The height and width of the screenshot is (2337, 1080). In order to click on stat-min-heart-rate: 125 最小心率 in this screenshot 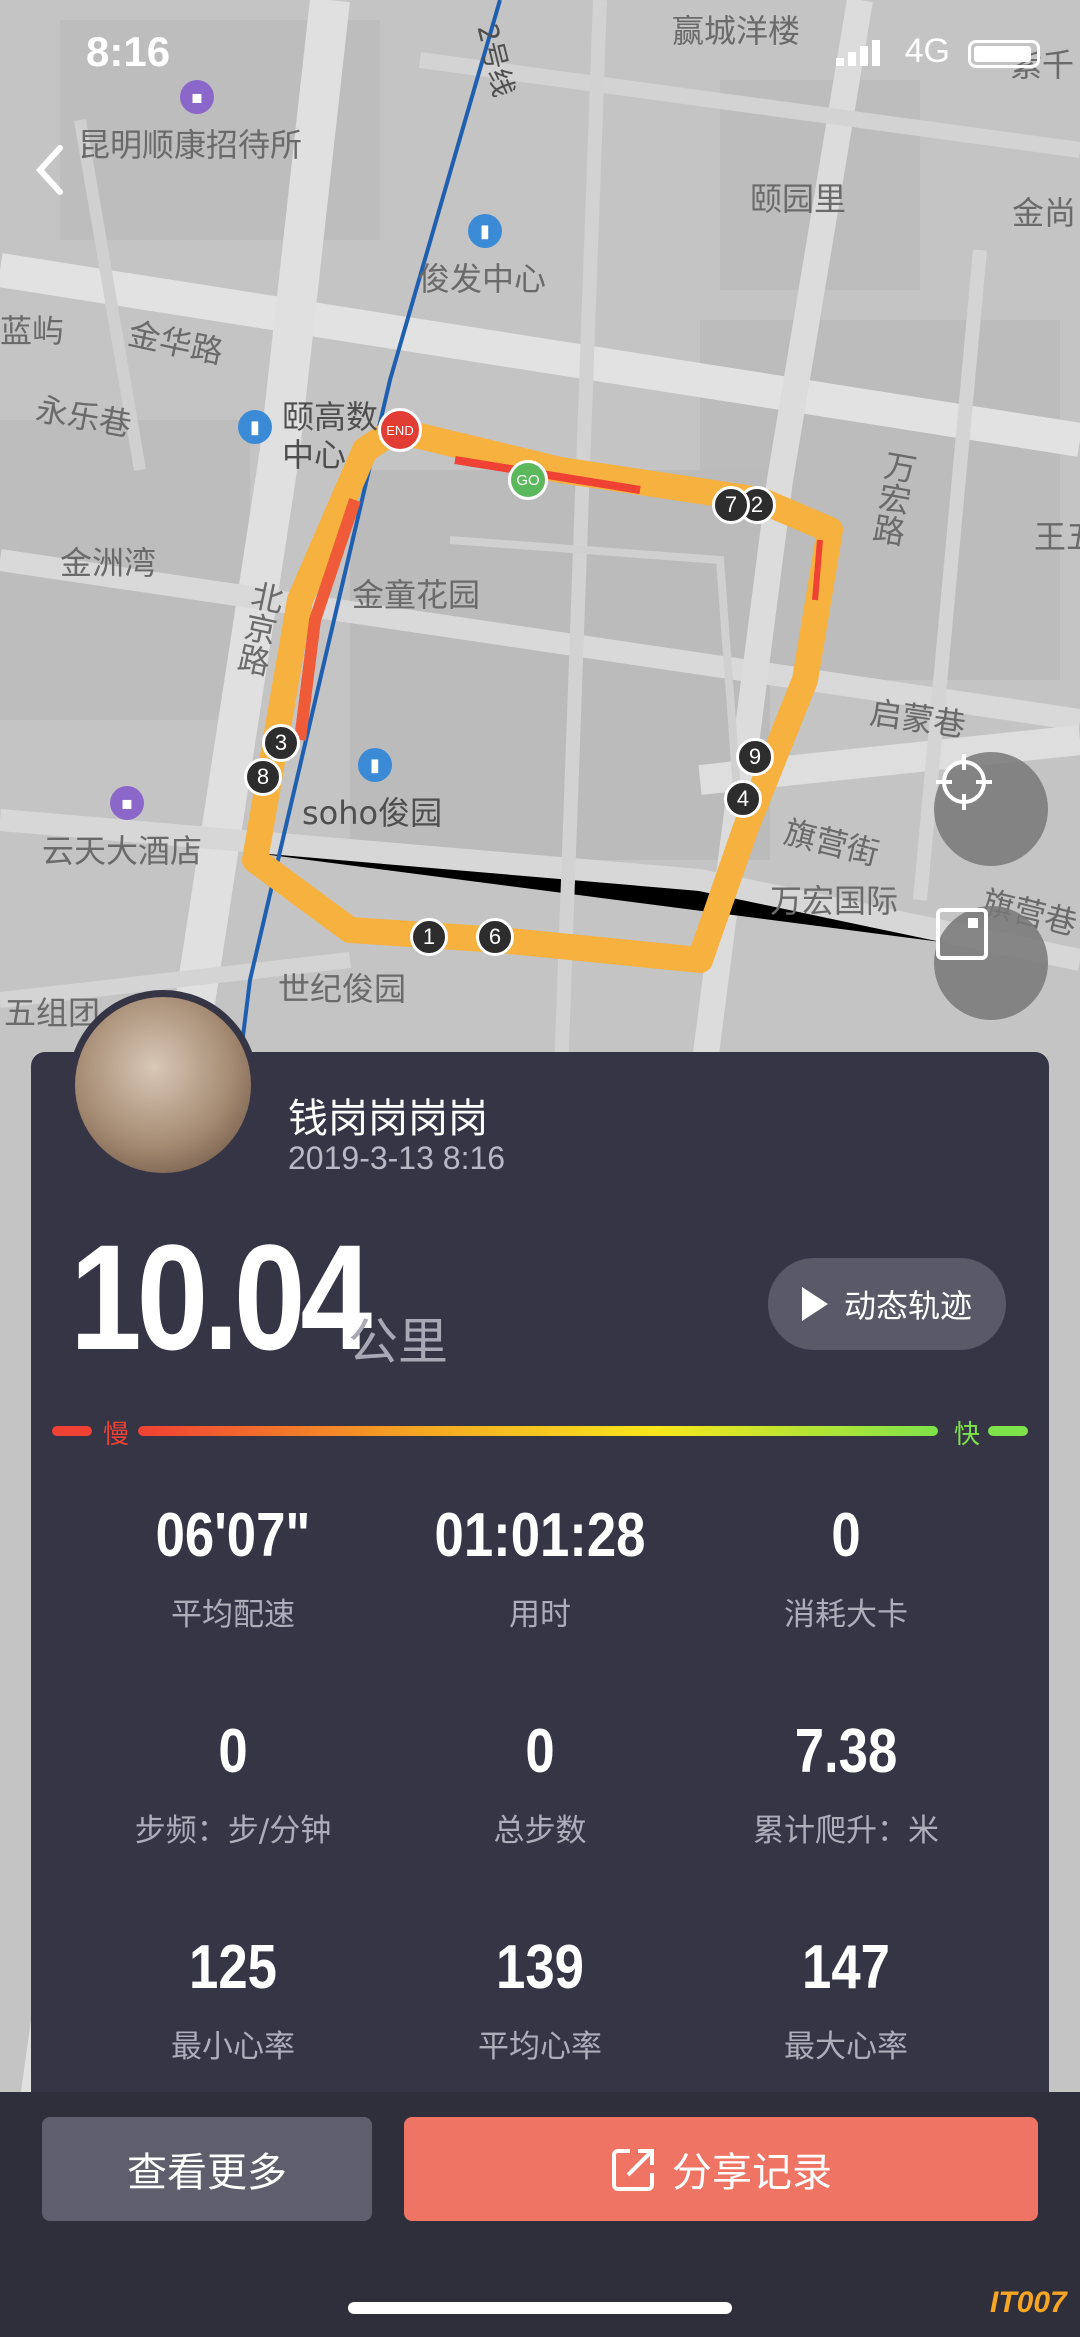, I will do `click(233, 1999)`.